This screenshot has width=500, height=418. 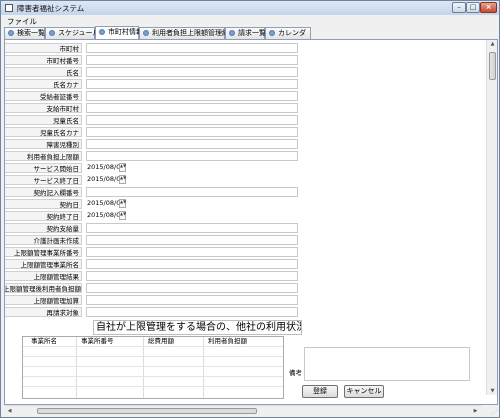 I want to click on horizontal-scrollbar: ◀ ▶, so click(x=243, y=410).